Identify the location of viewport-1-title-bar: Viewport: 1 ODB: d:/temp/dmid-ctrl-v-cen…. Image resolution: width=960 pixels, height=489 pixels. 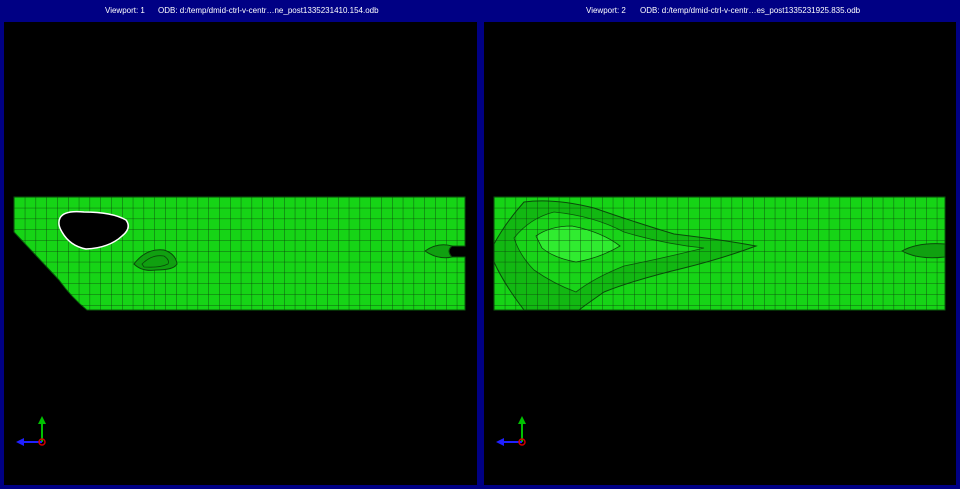
(240, 11).